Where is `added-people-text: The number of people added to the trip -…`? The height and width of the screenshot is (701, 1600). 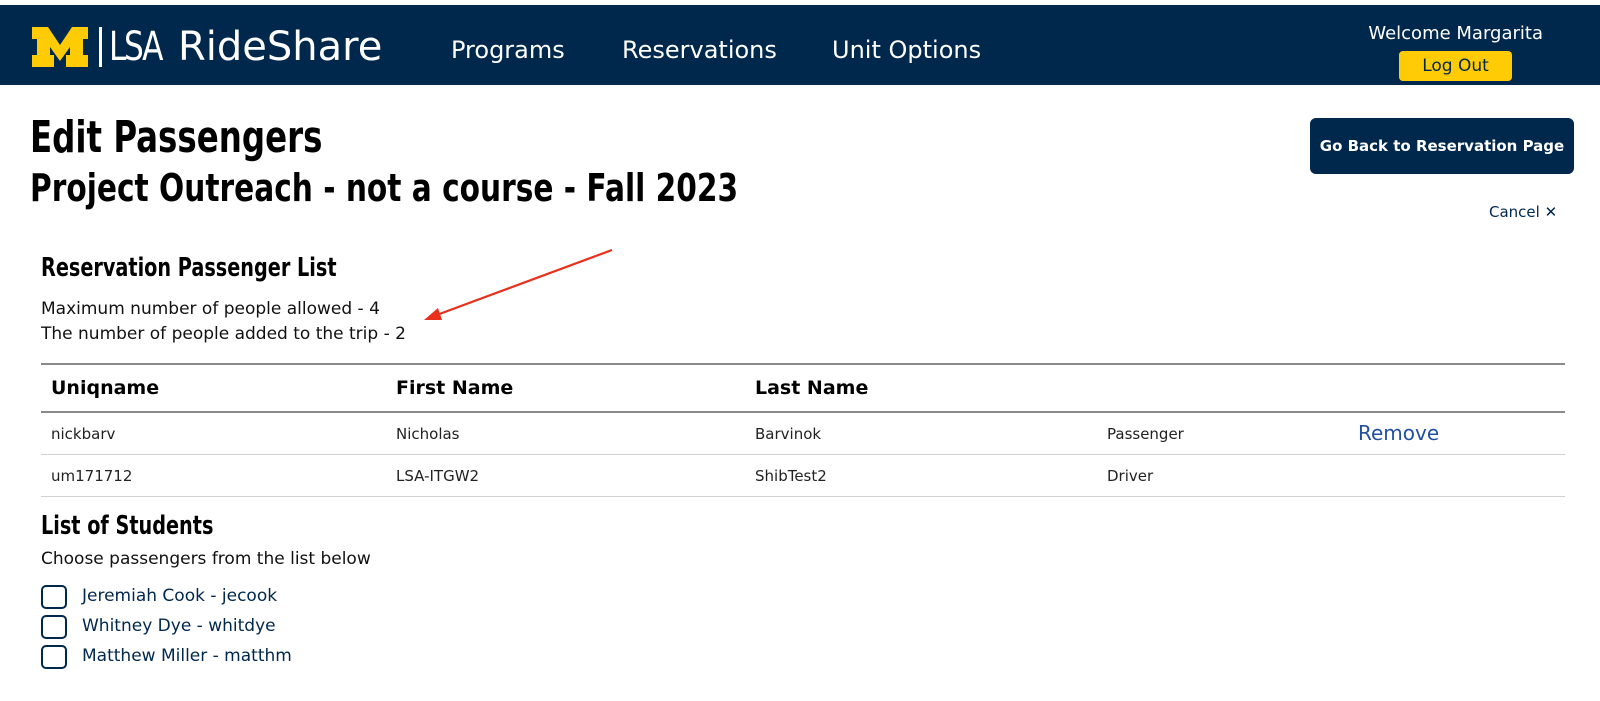 added-people-text: The number of people added to the trip -… is located at coordinates (223, 334).